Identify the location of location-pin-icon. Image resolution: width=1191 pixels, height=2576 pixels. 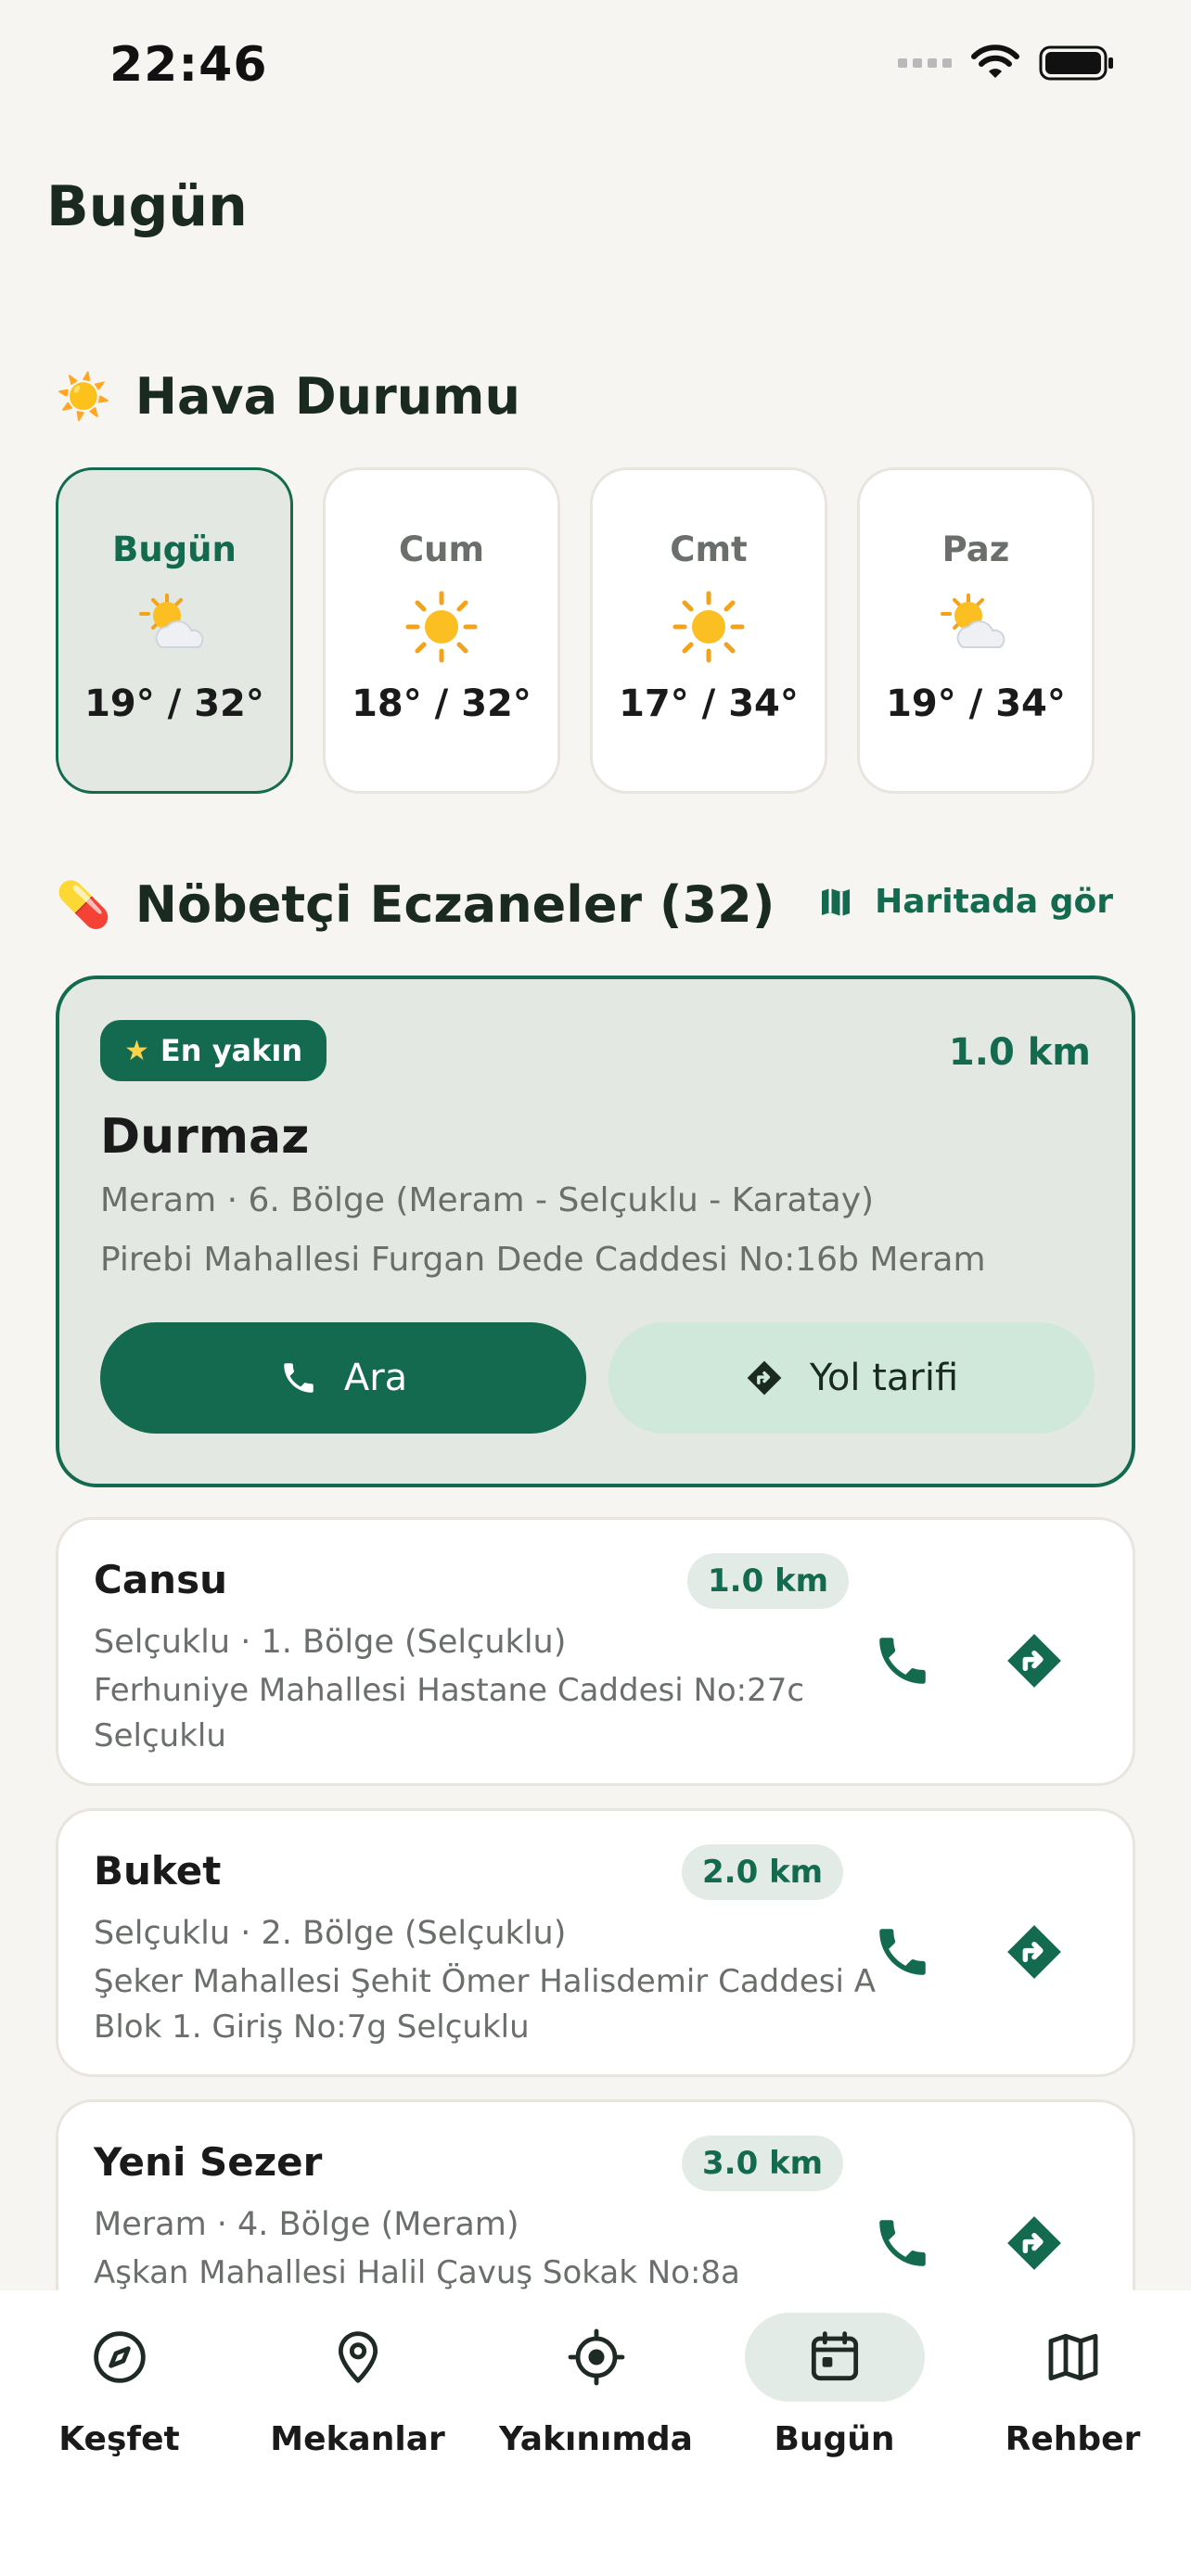
(358, 2357).